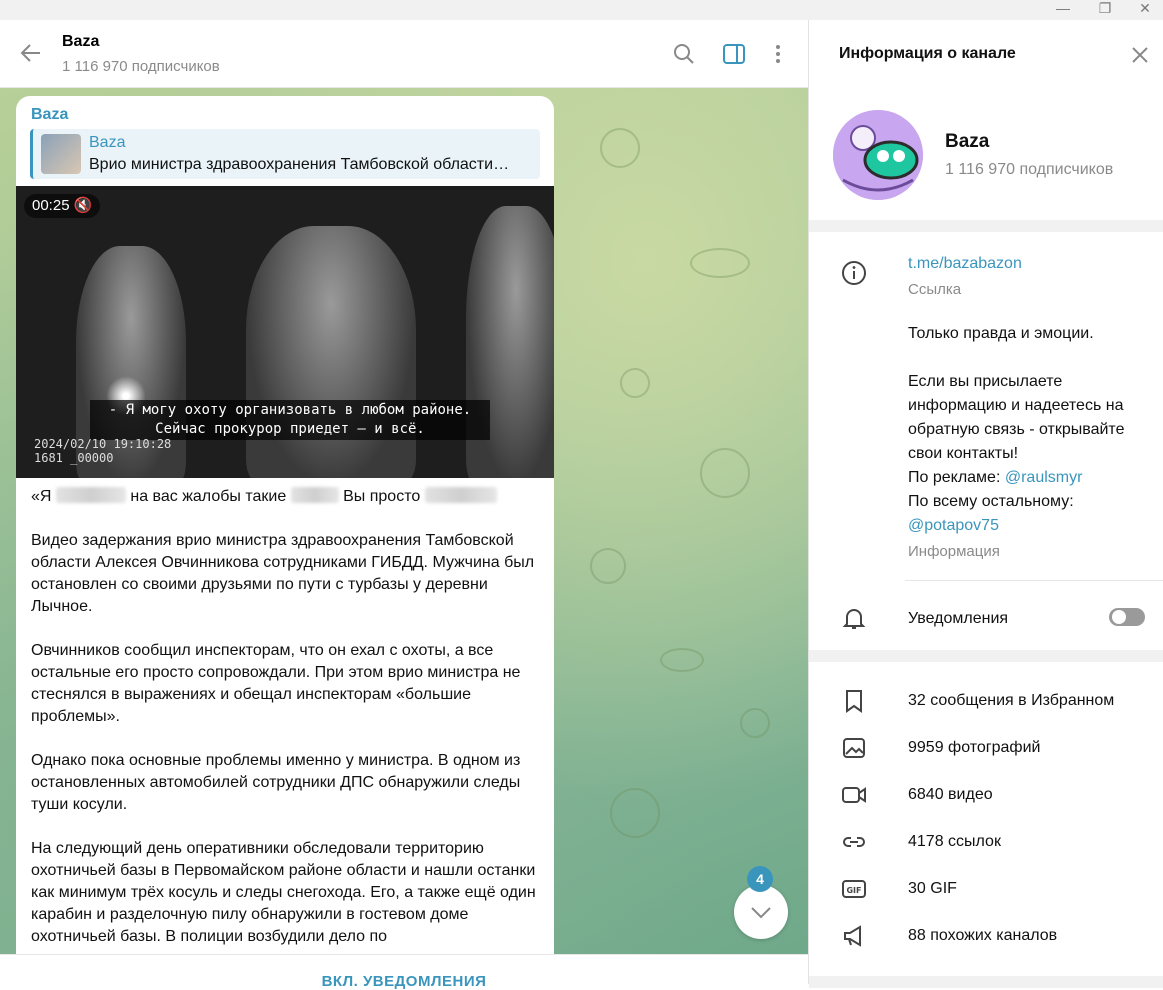 The height and width of the screenshot is (990, 1163). I want to click on channel-link: t.me/bazabazon, so click(965, 264).